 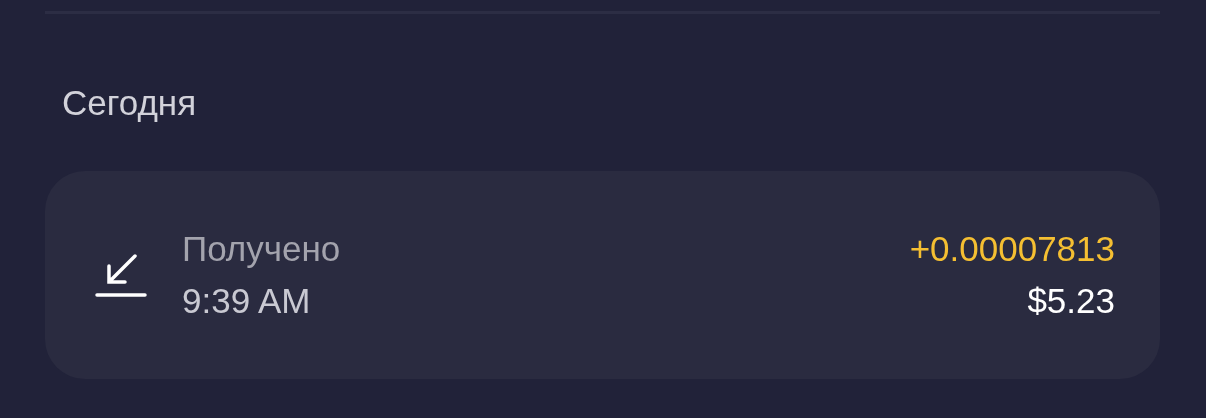 I want to click on receive-arrow-icon, so click(x=121, y=275).